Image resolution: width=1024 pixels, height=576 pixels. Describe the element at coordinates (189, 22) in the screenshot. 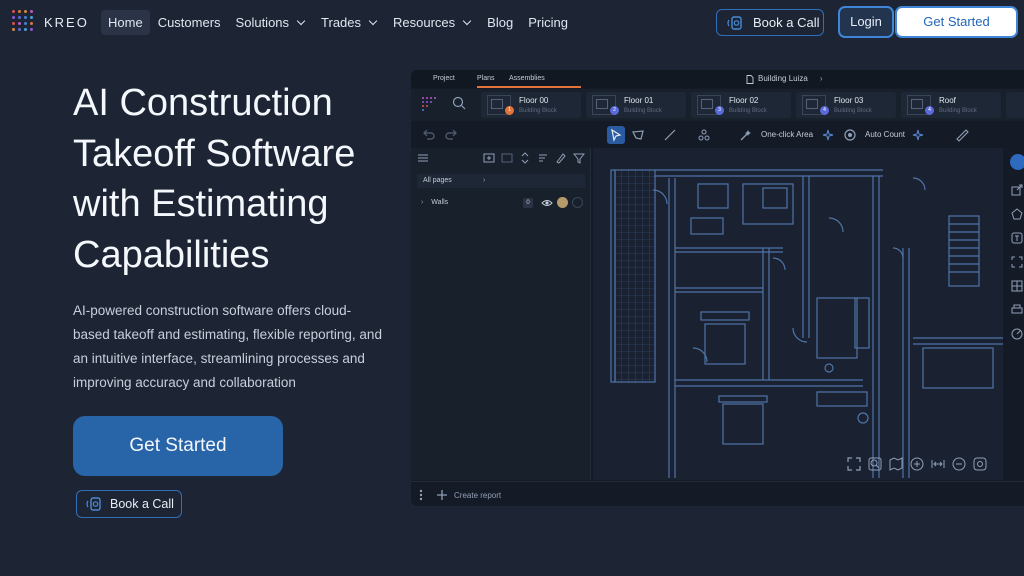

I see `nav-item-customers: Customers` at that location.